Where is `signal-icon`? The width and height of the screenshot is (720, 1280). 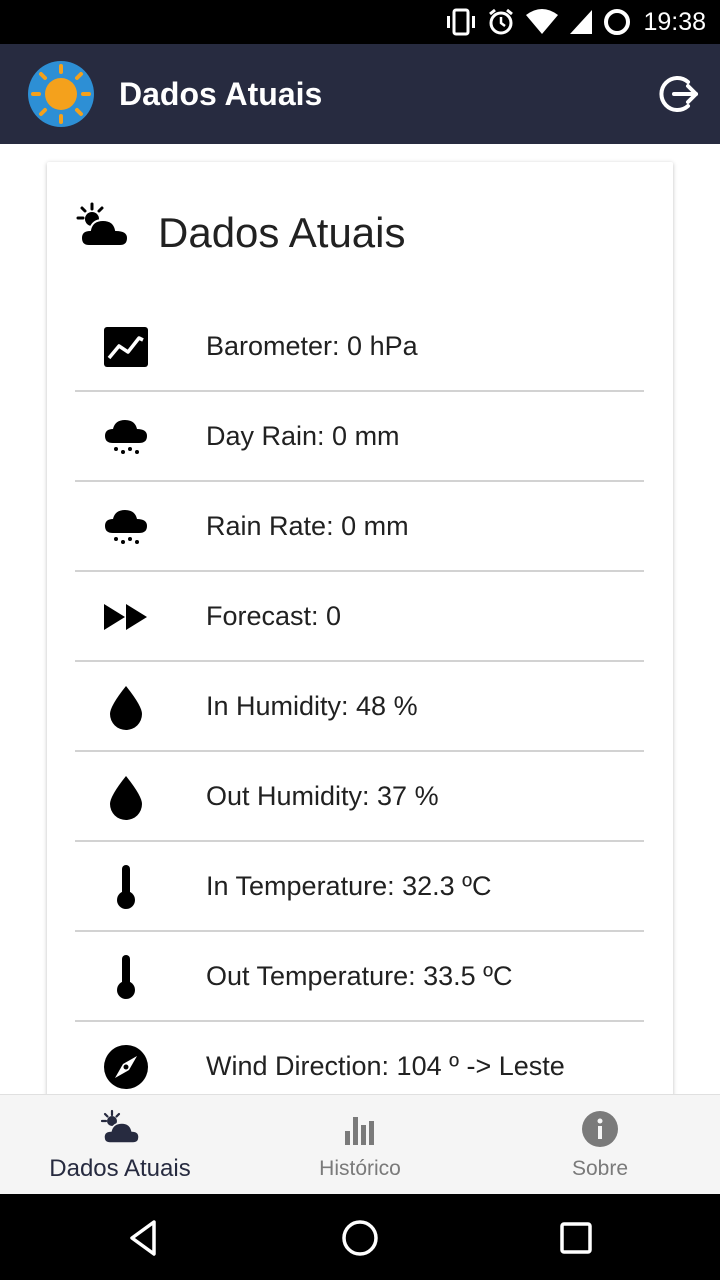
signal-icon is located at coordinates (581, 22).